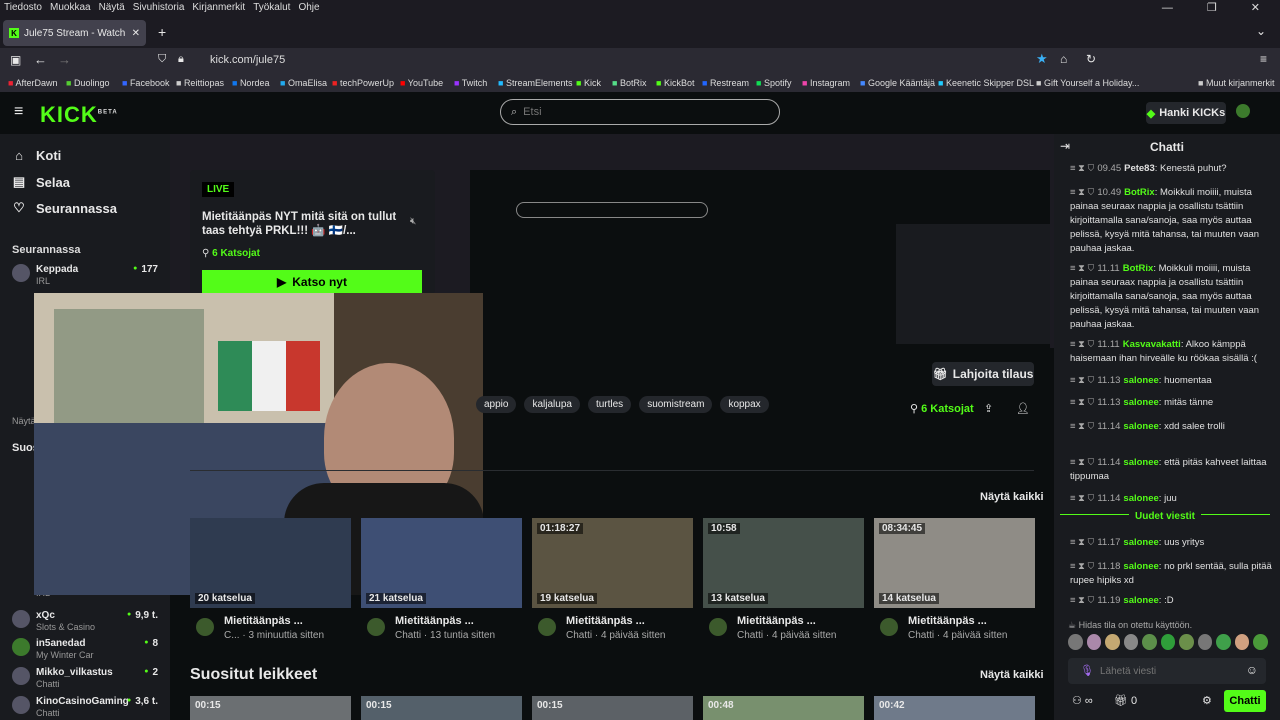 This screenshot has width=1280, height=720. Describe the element at coordinates (535, 83) in the screenshot. I see `bookmark-item: ■ StreamElements` at that location.